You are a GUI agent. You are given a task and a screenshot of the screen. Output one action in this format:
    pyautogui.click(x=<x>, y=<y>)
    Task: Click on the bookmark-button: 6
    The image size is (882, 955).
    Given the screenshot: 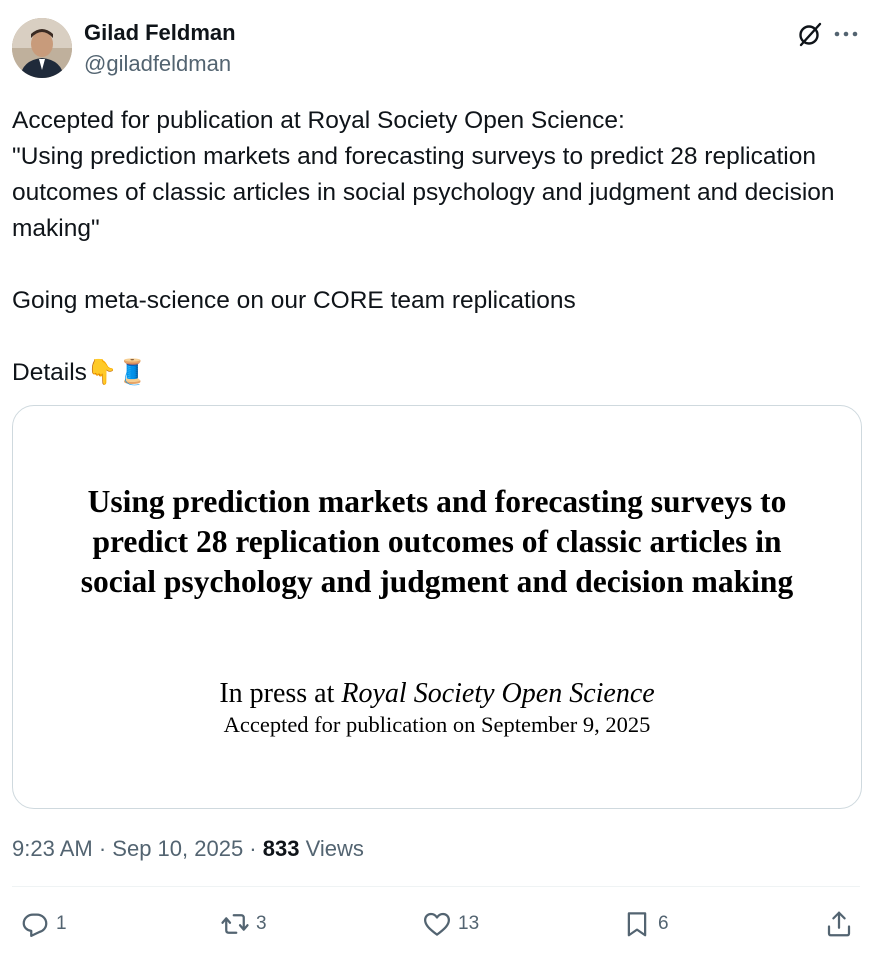 What is the action you would take?
    pyautogui.click(x=645, y=924)
    